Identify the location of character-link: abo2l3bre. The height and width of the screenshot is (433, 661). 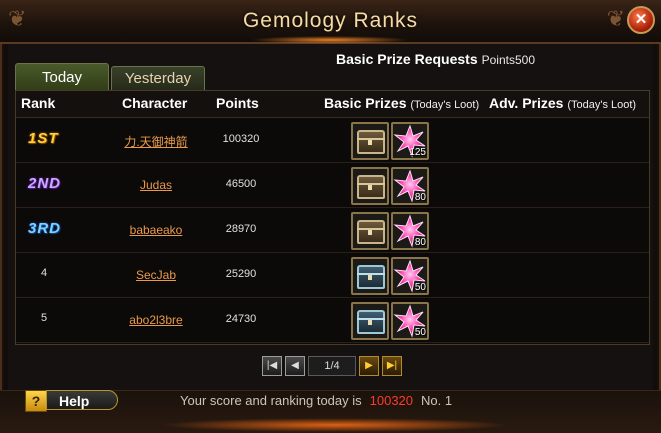
(156, 320).